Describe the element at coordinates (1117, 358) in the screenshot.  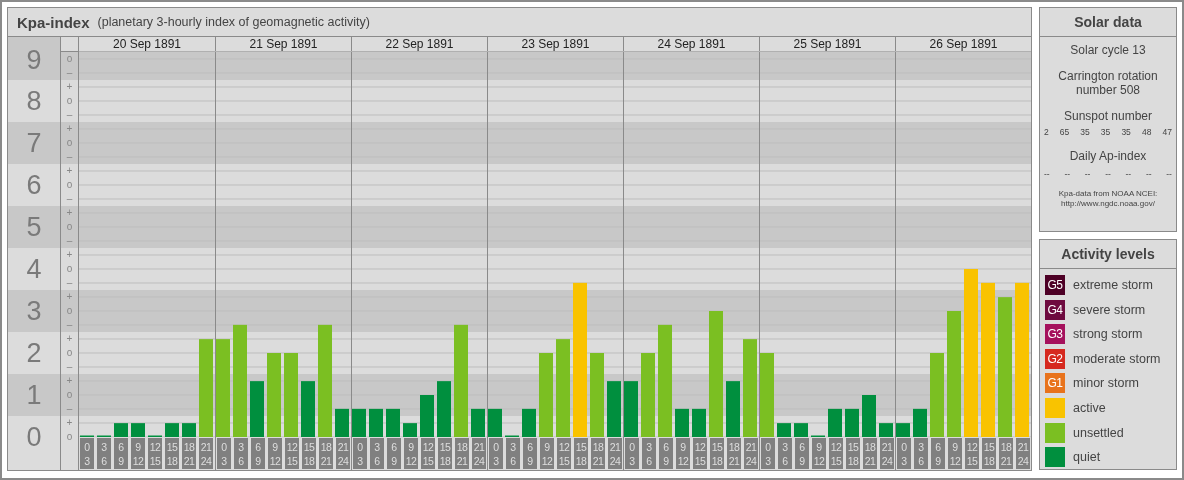
I see `level-label: moderate storm` at that location.